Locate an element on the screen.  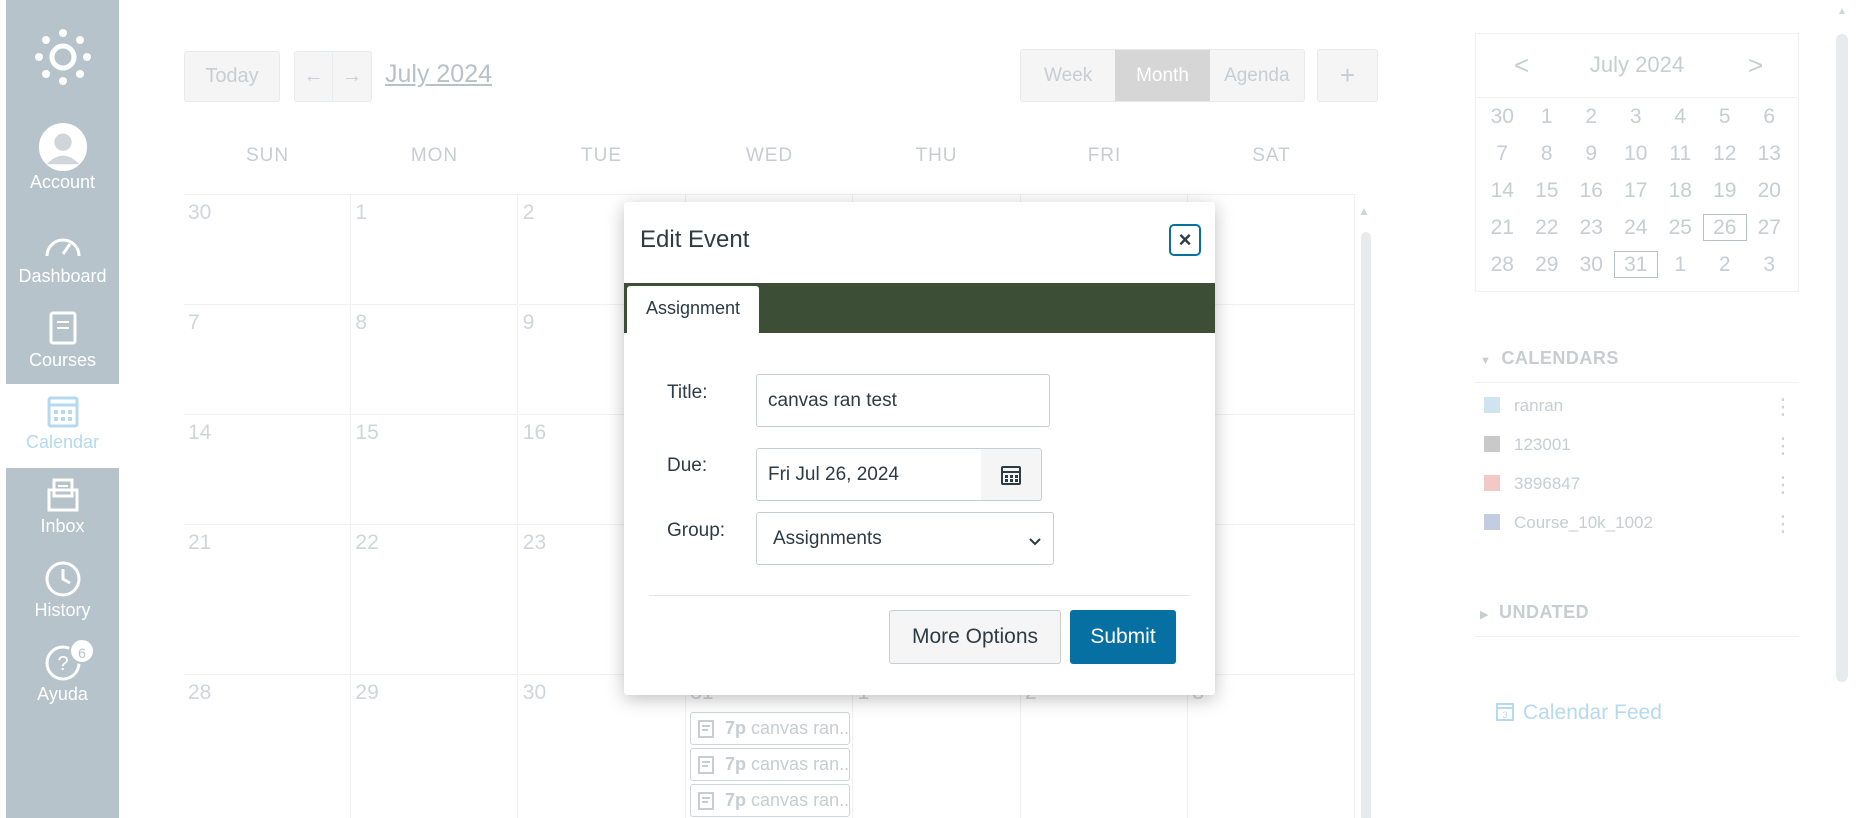
mini-next-button: > is located at coordinates (1755, 65).